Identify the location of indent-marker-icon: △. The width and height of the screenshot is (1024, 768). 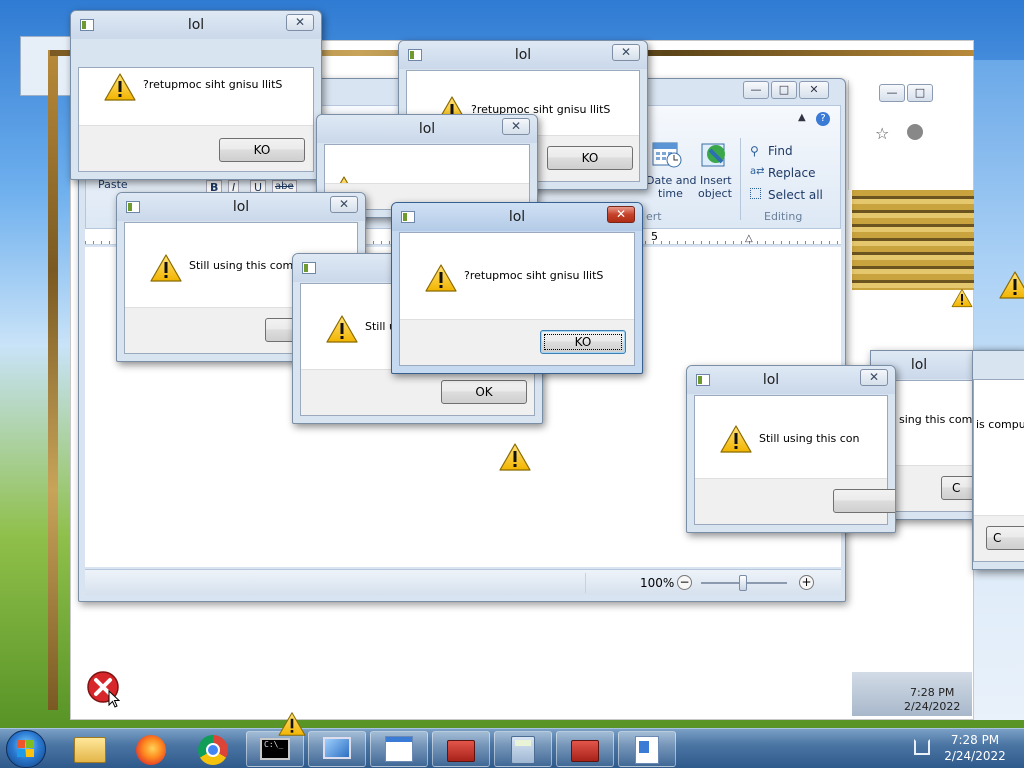
(749, 238).